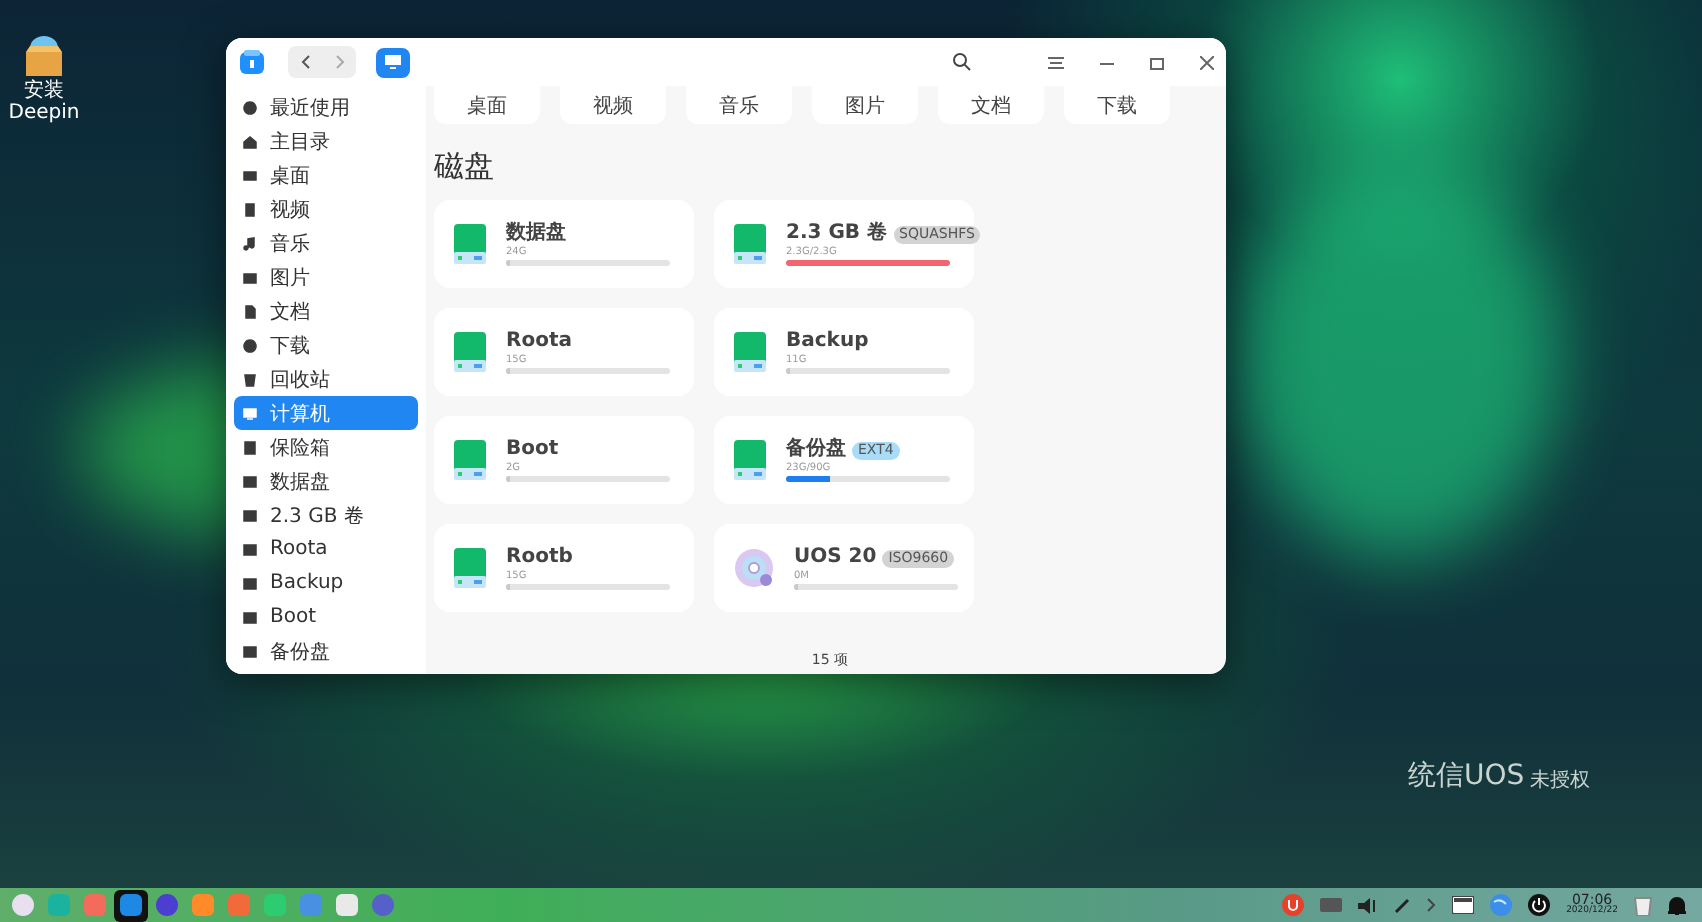  Describe the element at coordinates (305, 62) in the screenshot. I see `chevron-left-icon` at that location.